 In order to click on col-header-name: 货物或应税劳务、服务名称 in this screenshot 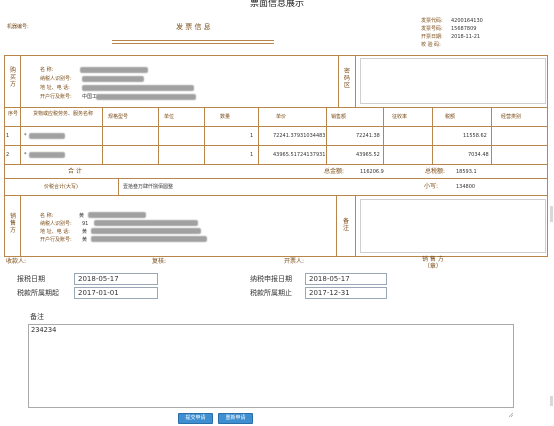, I will do `click(63, 114)`.